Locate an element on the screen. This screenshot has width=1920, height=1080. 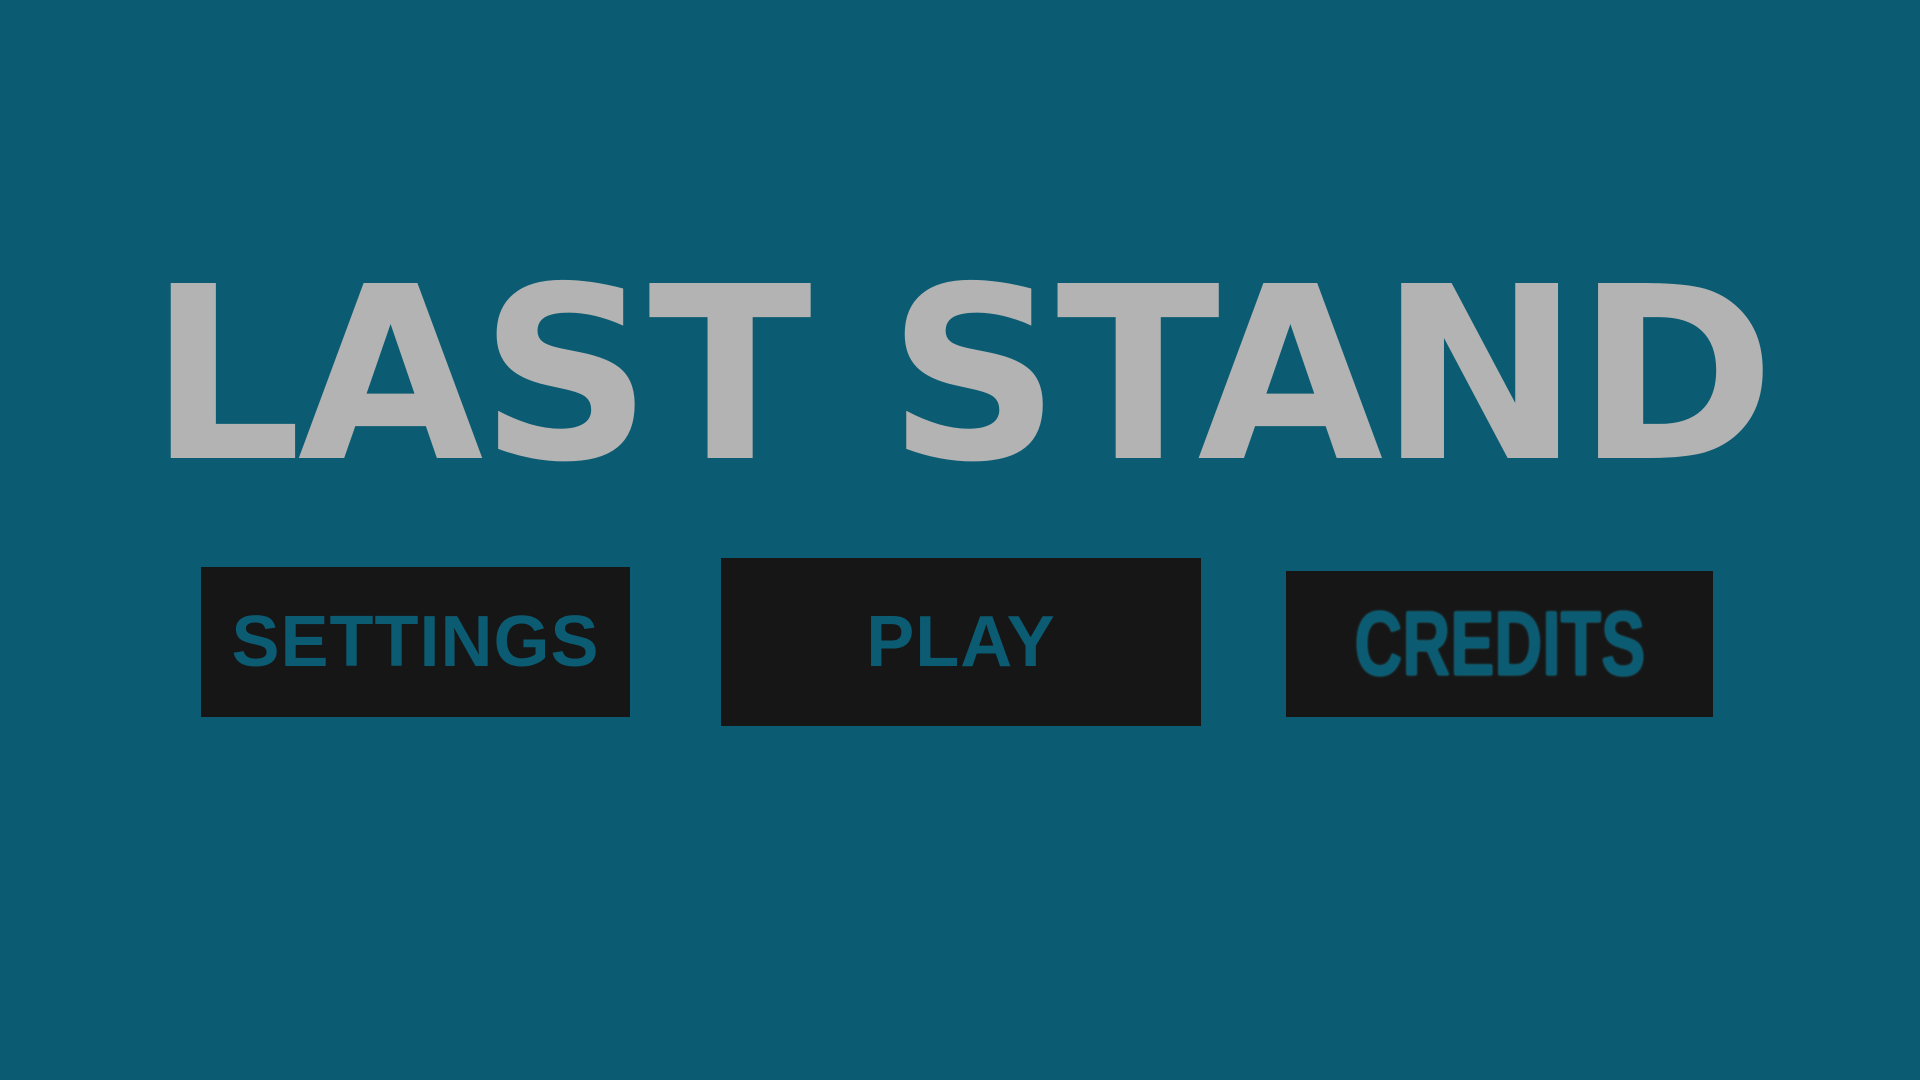
credits-button-label: CREDITS is located at coordinates (1499, 643).